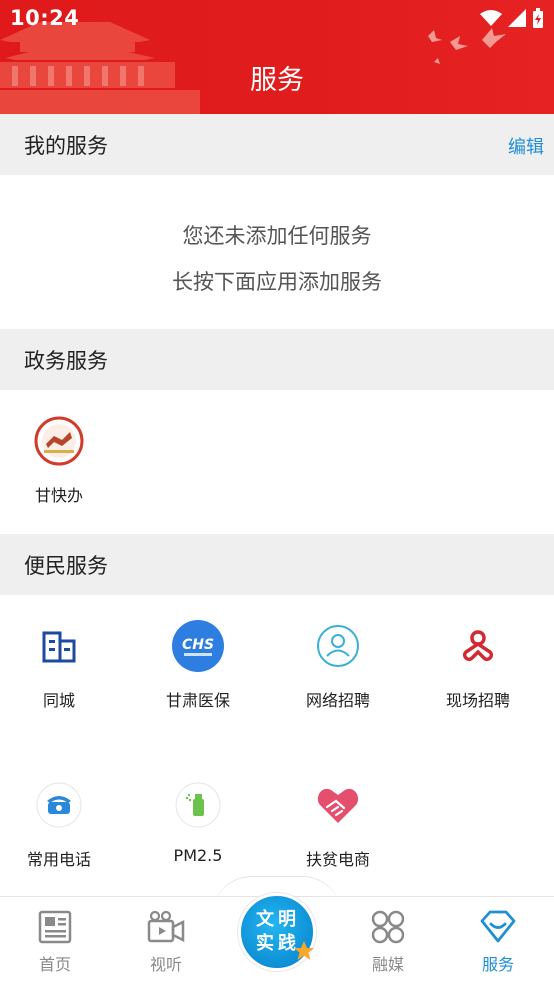 This screenshot has width=554, height=985. I want to click on gankuaiban-logo-icon, so click(59, 441).